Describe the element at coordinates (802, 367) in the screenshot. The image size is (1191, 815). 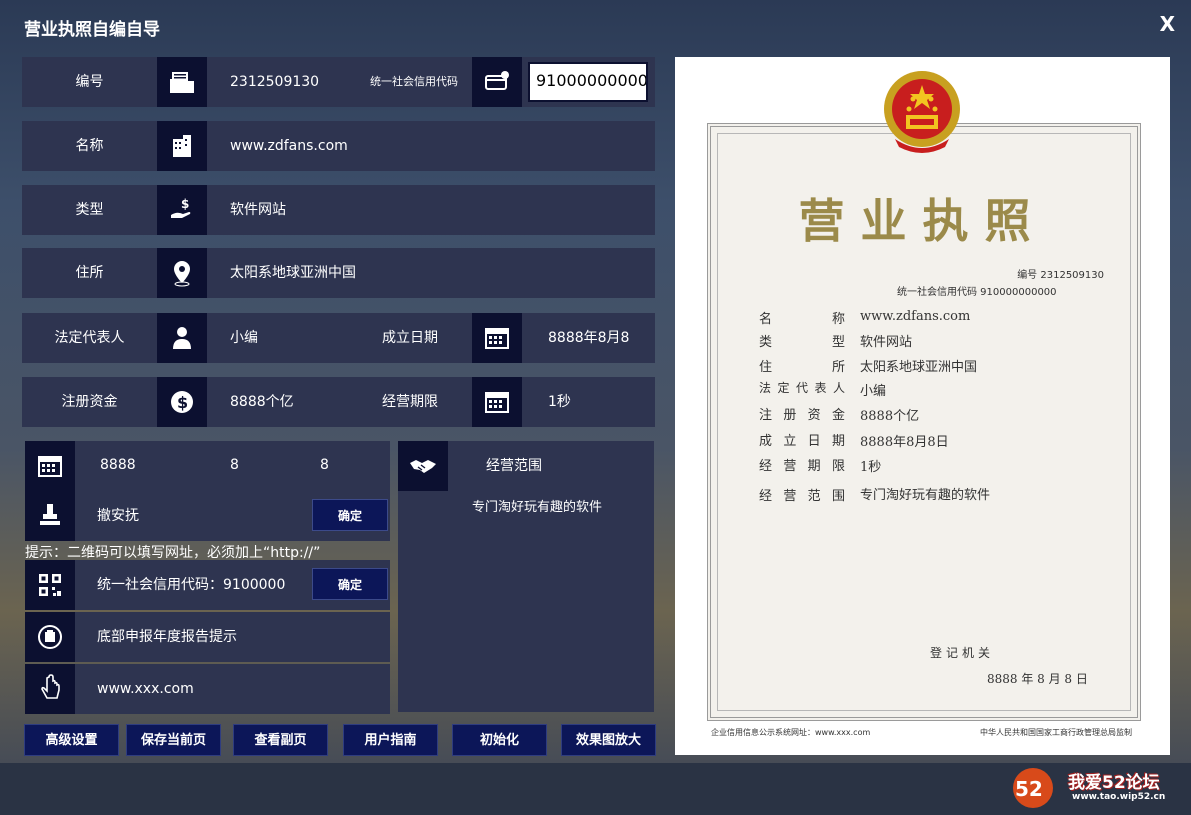
I see `cert-label-address: 住所` at that location.